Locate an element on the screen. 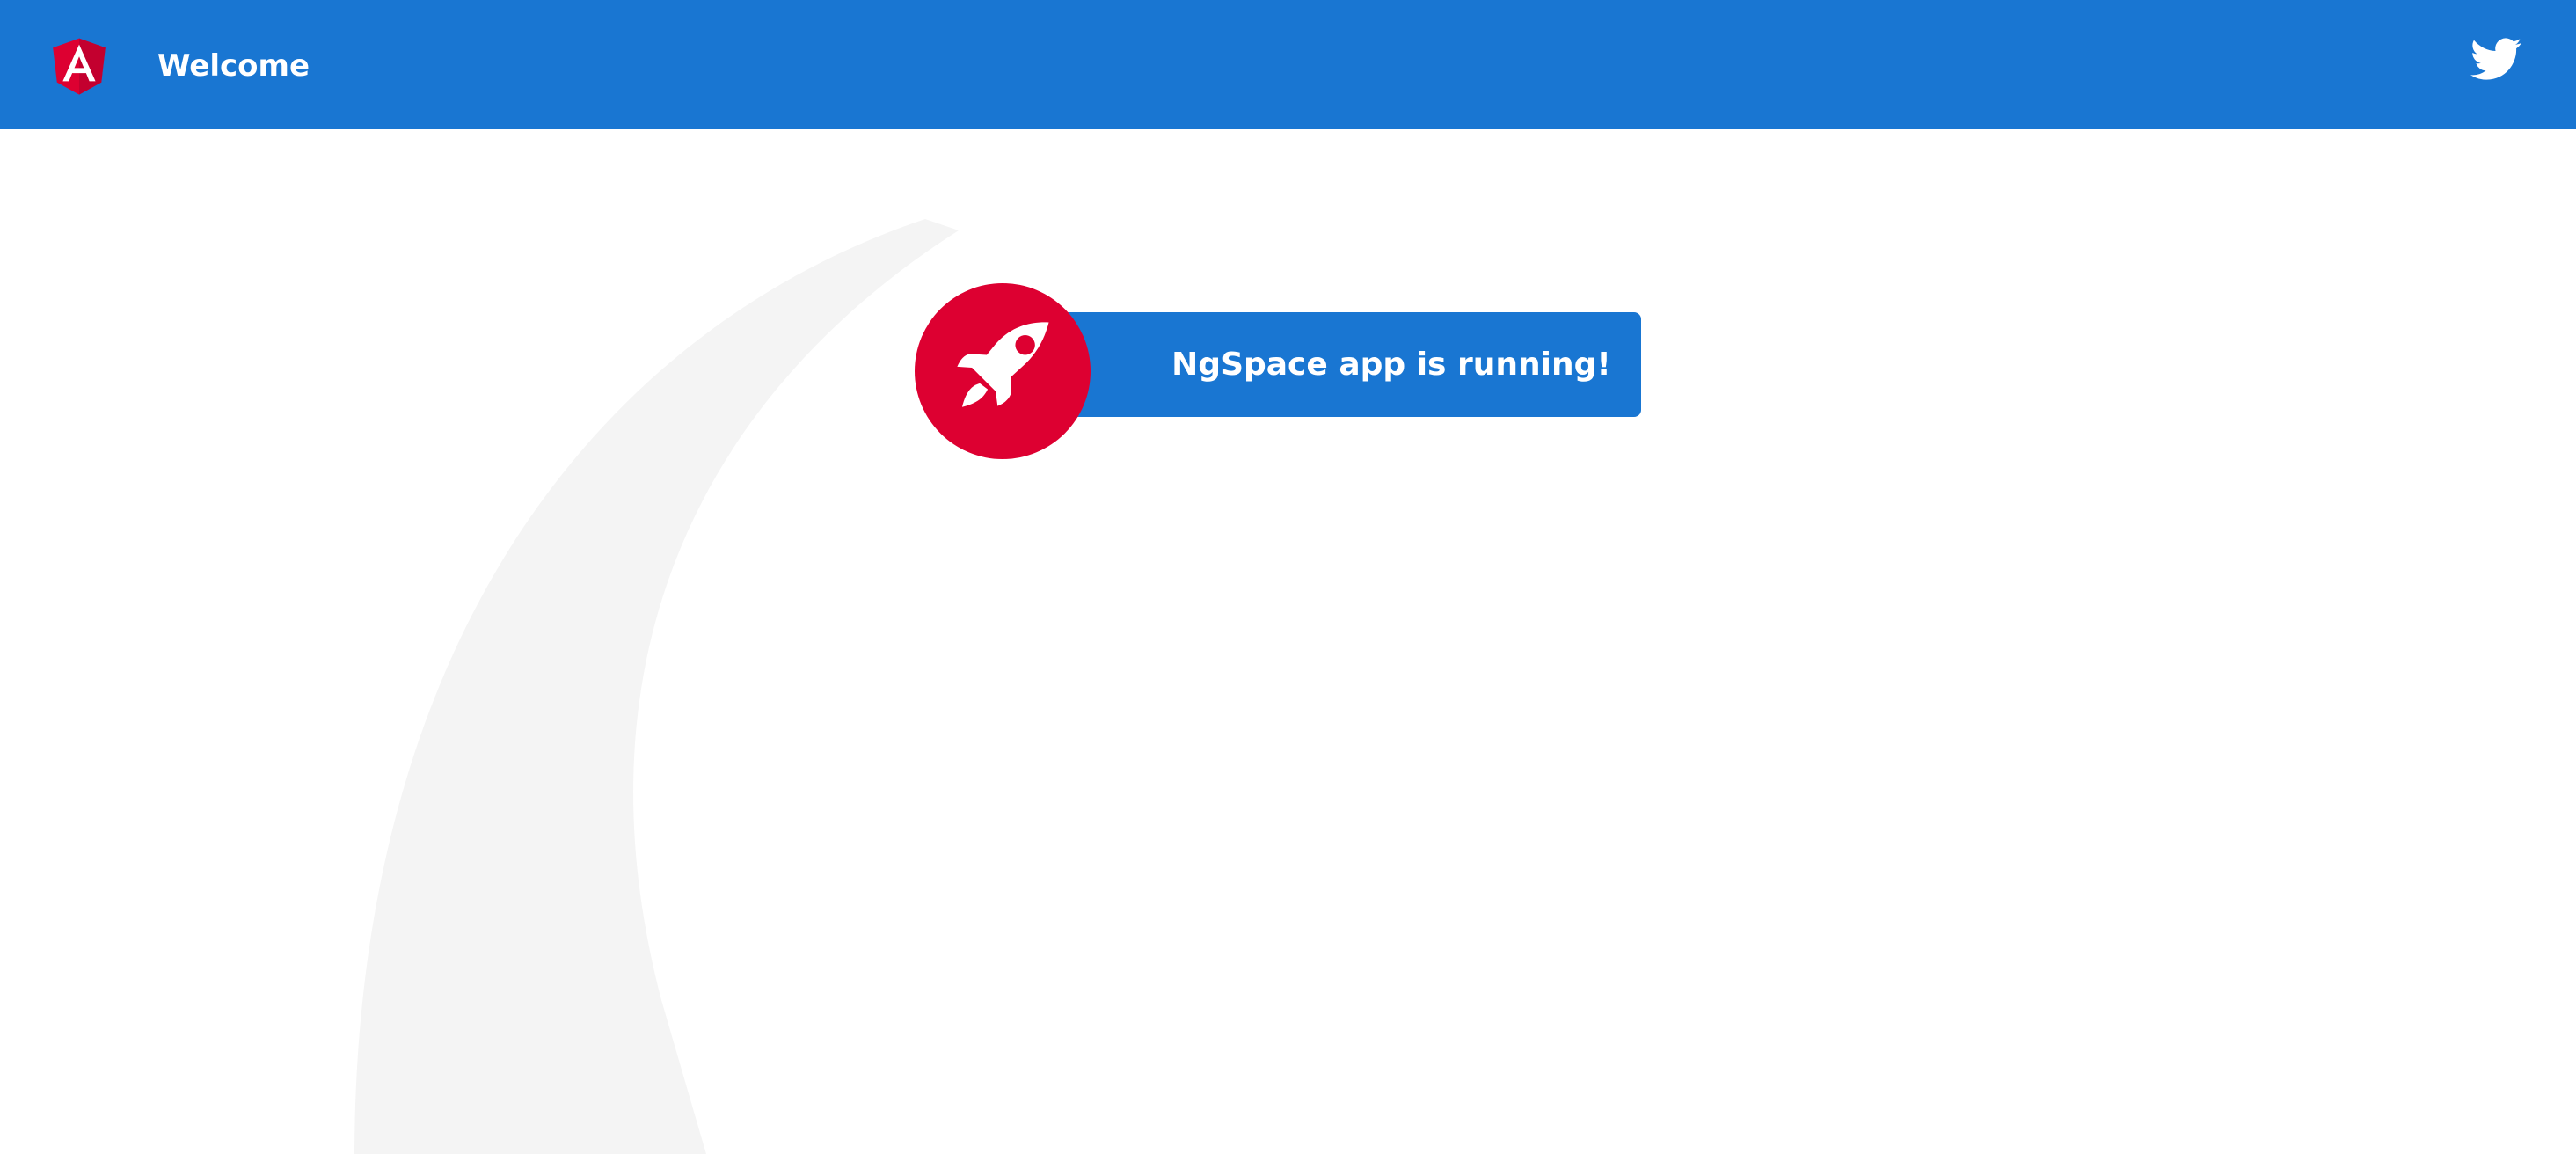 The image size is (2576, 1154). angular-logo-icon is located at coordinates (79, 65).